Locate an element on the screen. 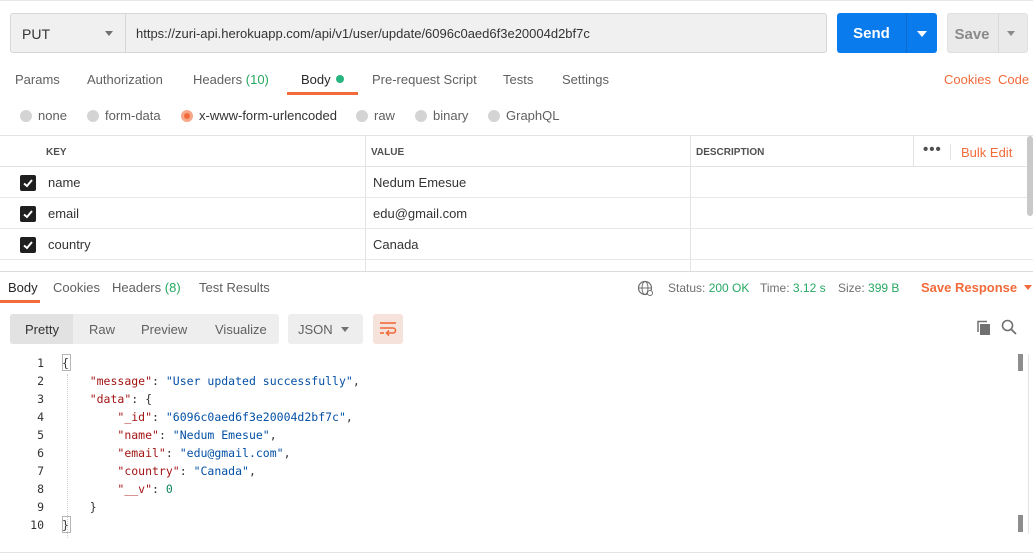  size-label: Size: is located at coordinates (851, 288).